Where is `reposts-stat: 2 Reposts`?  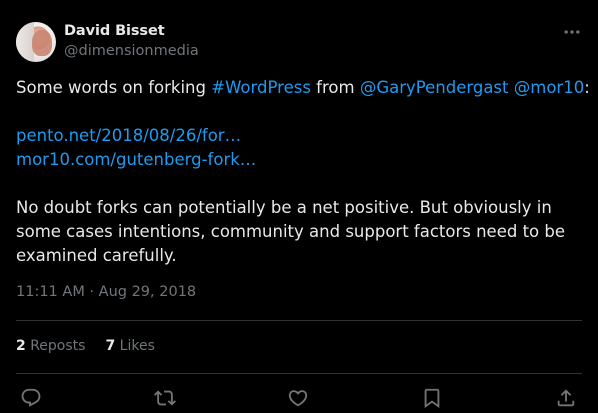 reposts-stat: 2 Reposts is located at coordinates (50, 346).